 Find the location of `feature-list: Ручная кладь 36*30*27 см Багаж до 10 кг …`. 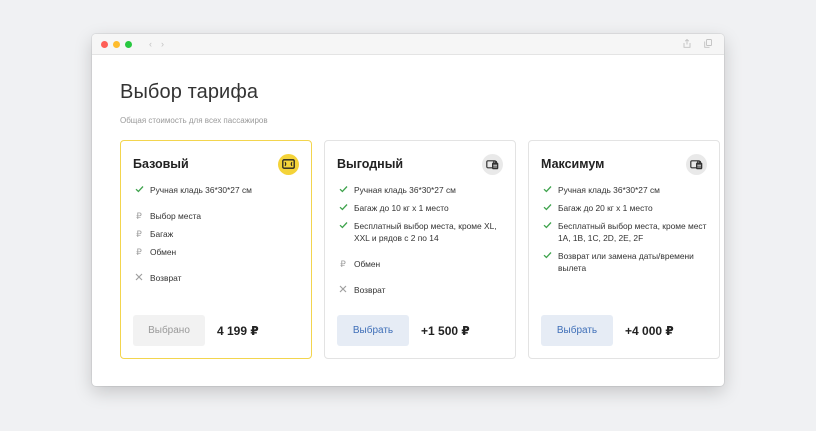

feature-list: Ручная кладь 36*30*27 см Багаж до 10 кг … is located at coordinates (420, 240).